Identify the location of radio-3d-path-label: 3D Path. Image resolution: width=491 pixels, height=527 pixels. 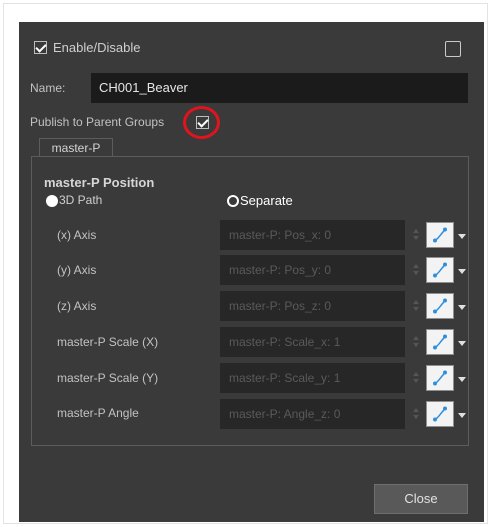
(81, 200).